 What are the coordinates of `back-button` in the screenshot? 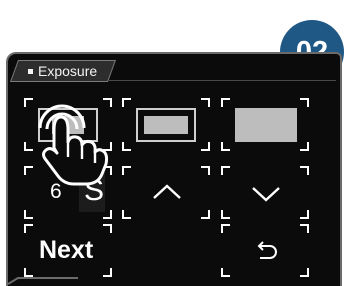 It's located at (265, 250).